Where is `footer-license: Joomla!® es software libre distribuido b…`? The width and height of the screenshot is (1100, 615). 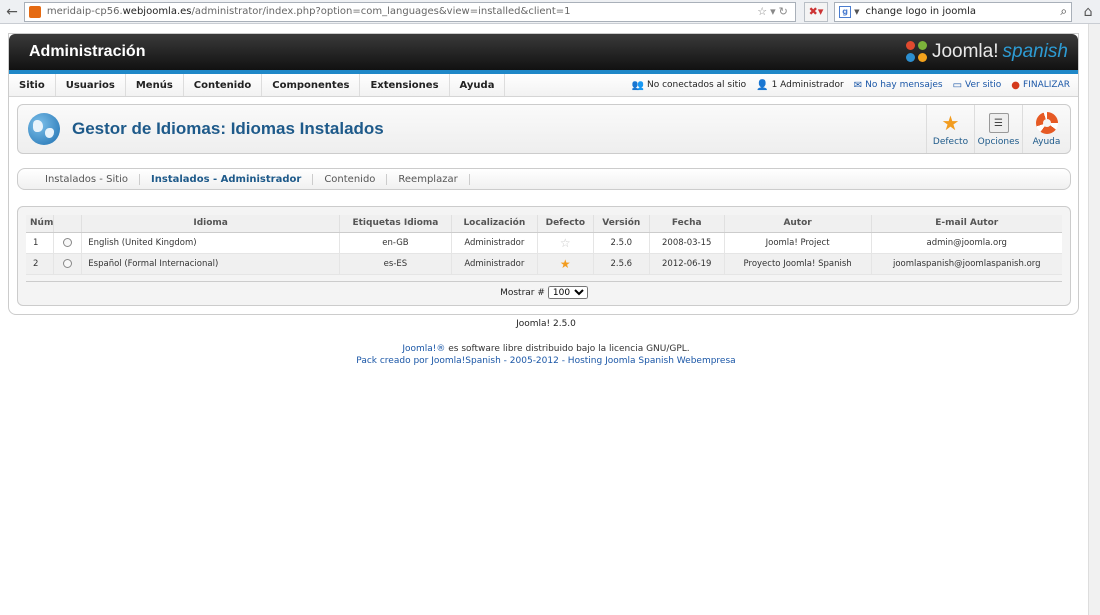
footer-license: Joomla!® es software libre distribuido b… is located at coordinates (546, 349).